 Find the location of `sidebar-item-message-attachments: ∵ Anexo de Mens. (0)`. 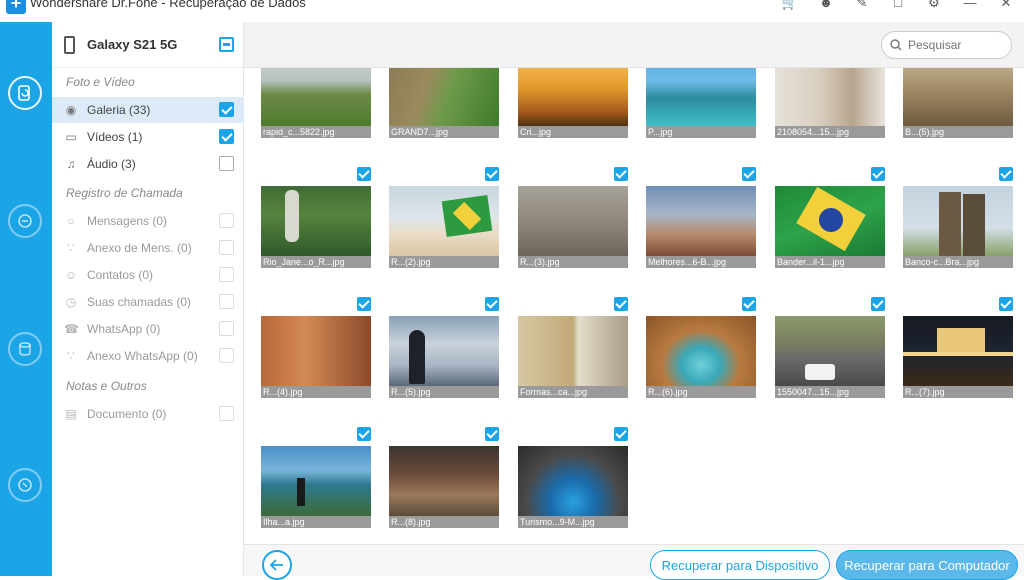

sidebar-item-message-attachments: ∵ Anexo de Mens. (0) is located at coordinates (148, 248).